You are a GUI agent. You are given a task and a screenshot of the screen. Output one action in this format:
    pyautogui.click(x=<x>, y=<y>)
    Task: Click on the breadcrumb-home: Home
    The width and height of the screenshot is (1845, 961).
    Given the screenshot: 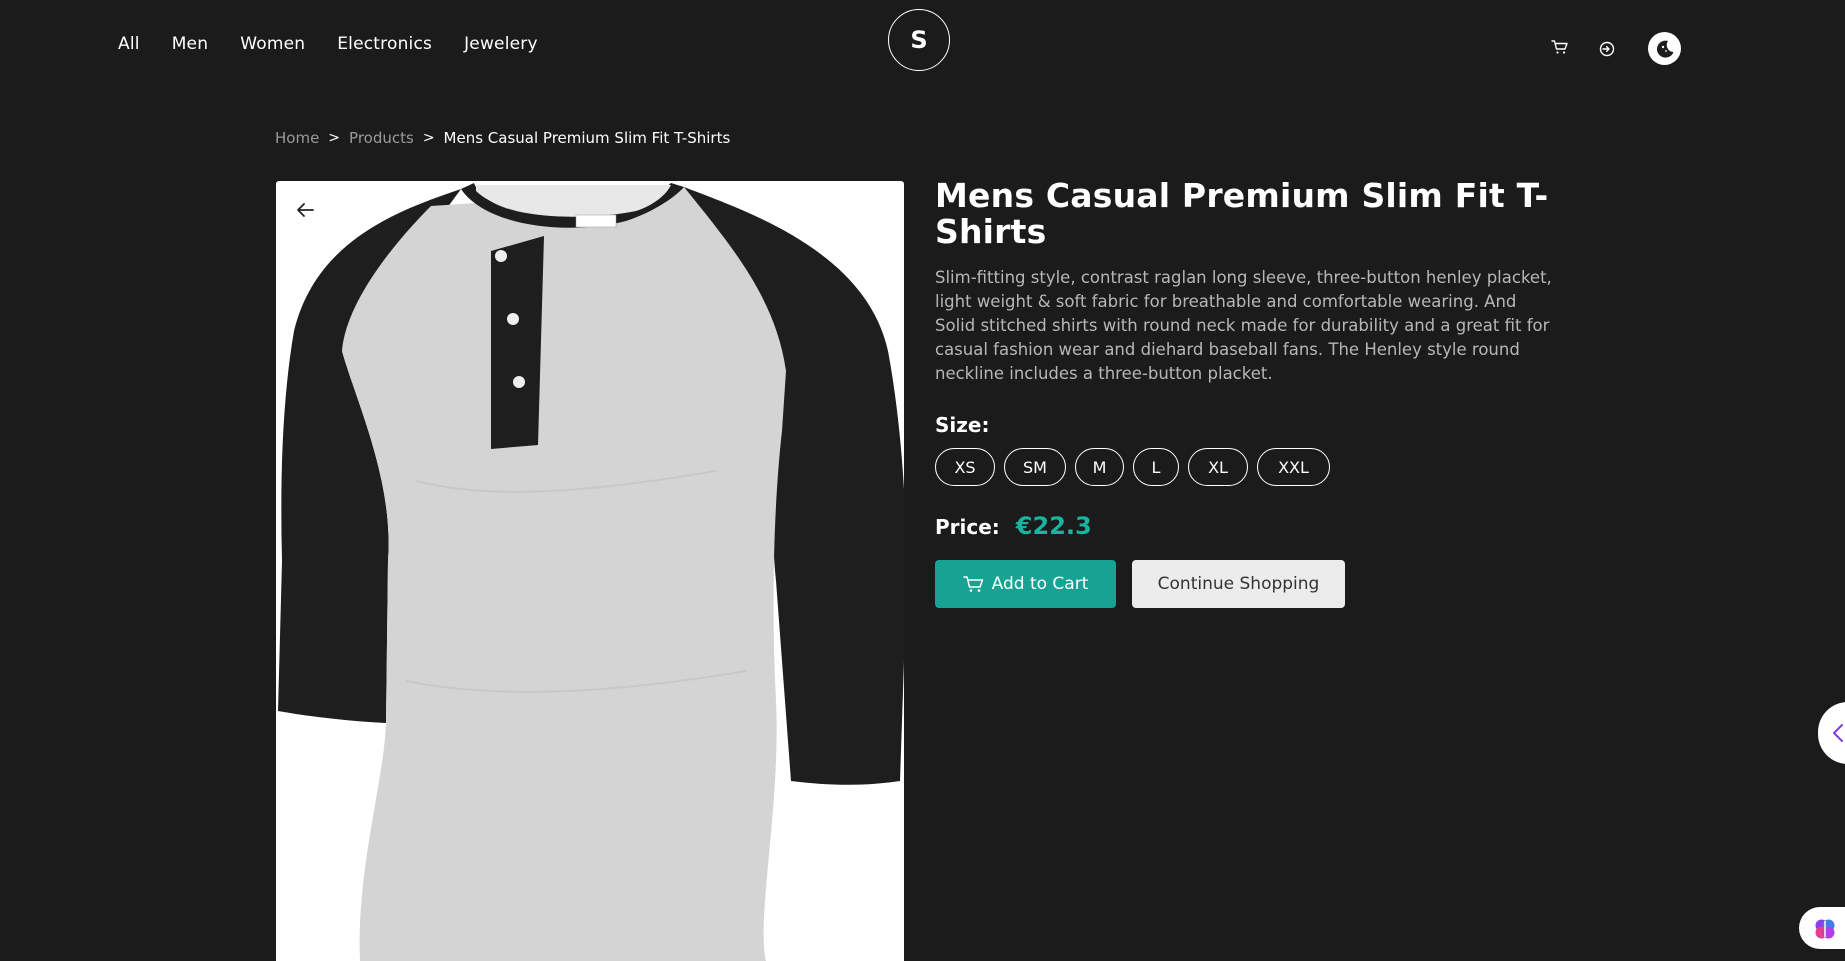 What is the action you would take?
    pyautogui.click(x=297, y=138)
    